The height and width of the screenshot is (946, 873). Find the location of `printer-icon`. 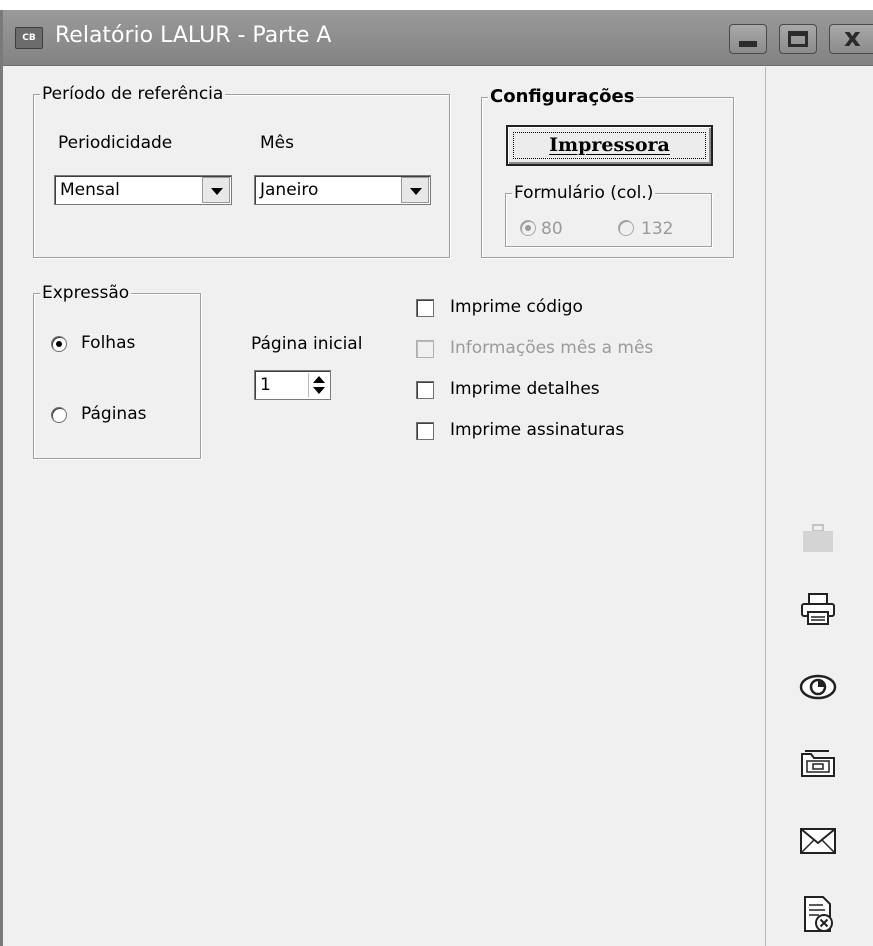

printer-icon is located at coordinates (818, 609).